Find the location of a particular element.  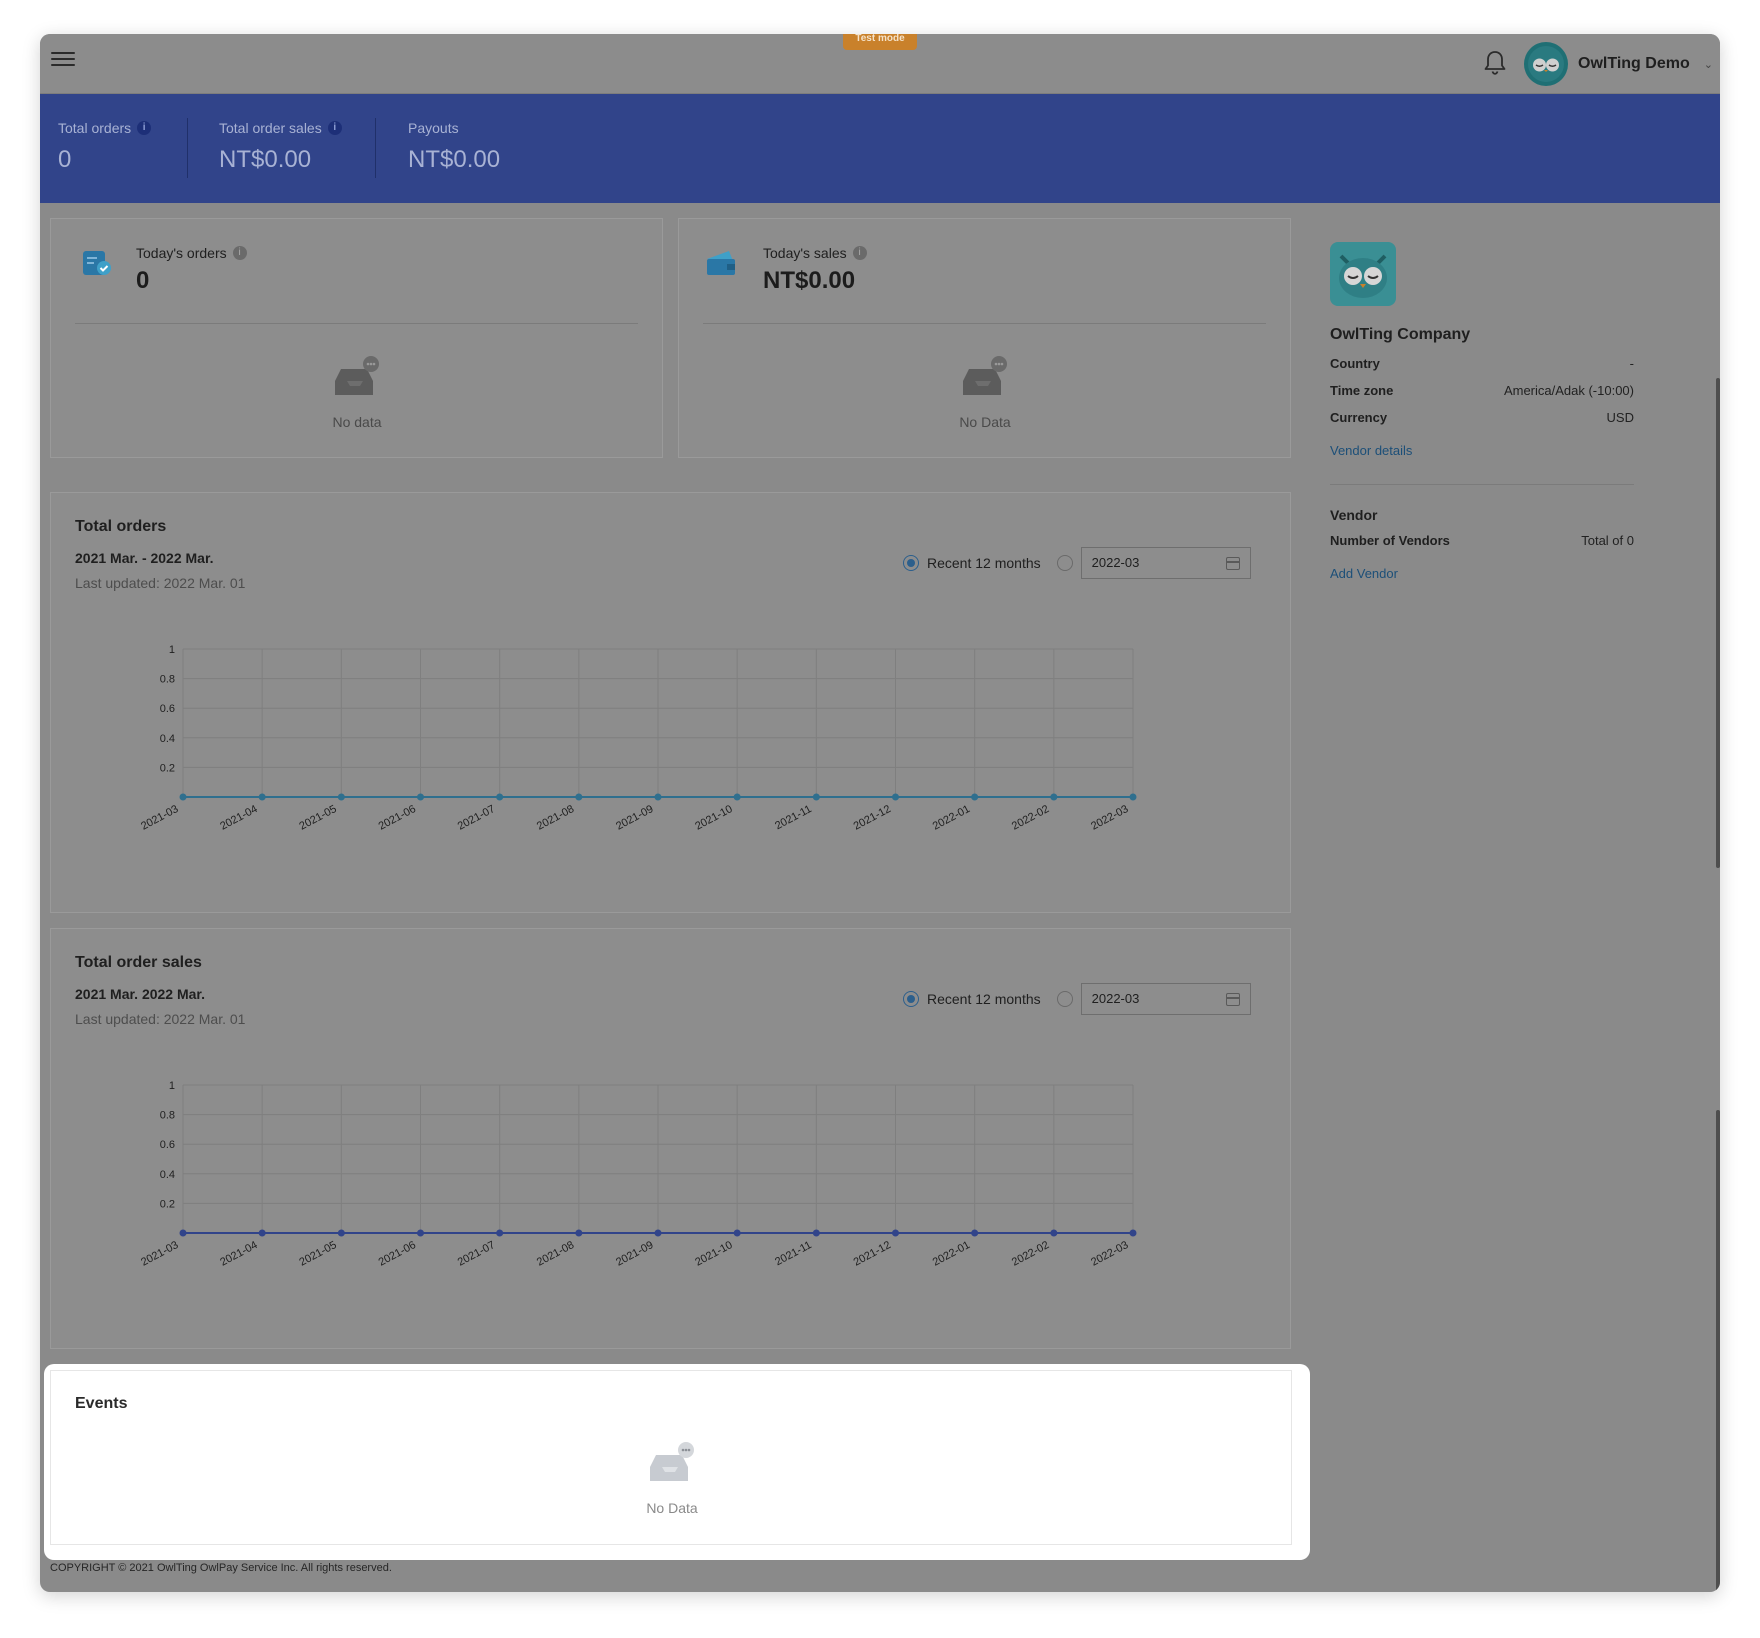

chevron-down-icon: ⌄ is located at coordinates (1708, 64).